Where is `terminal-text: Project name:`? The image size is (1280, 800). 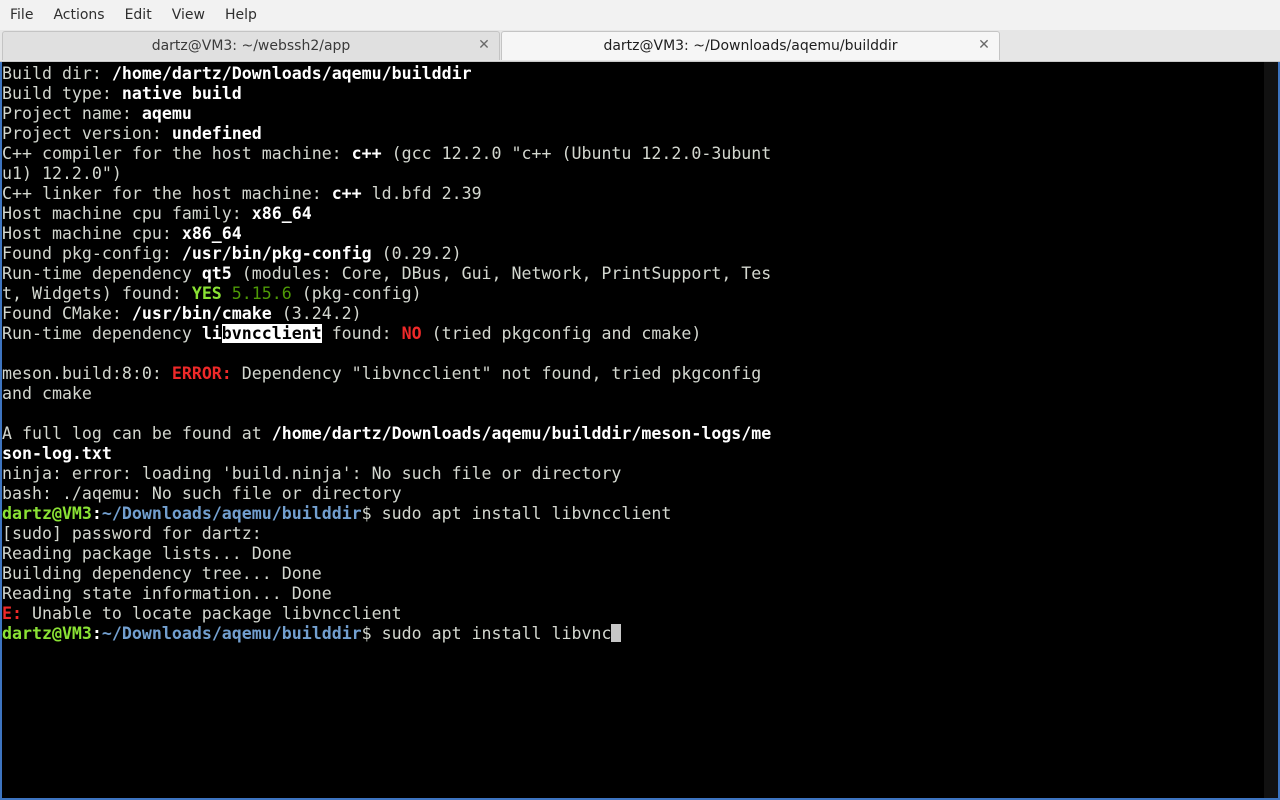 terminal-text: Project name: is located at coordinates (72, 113).